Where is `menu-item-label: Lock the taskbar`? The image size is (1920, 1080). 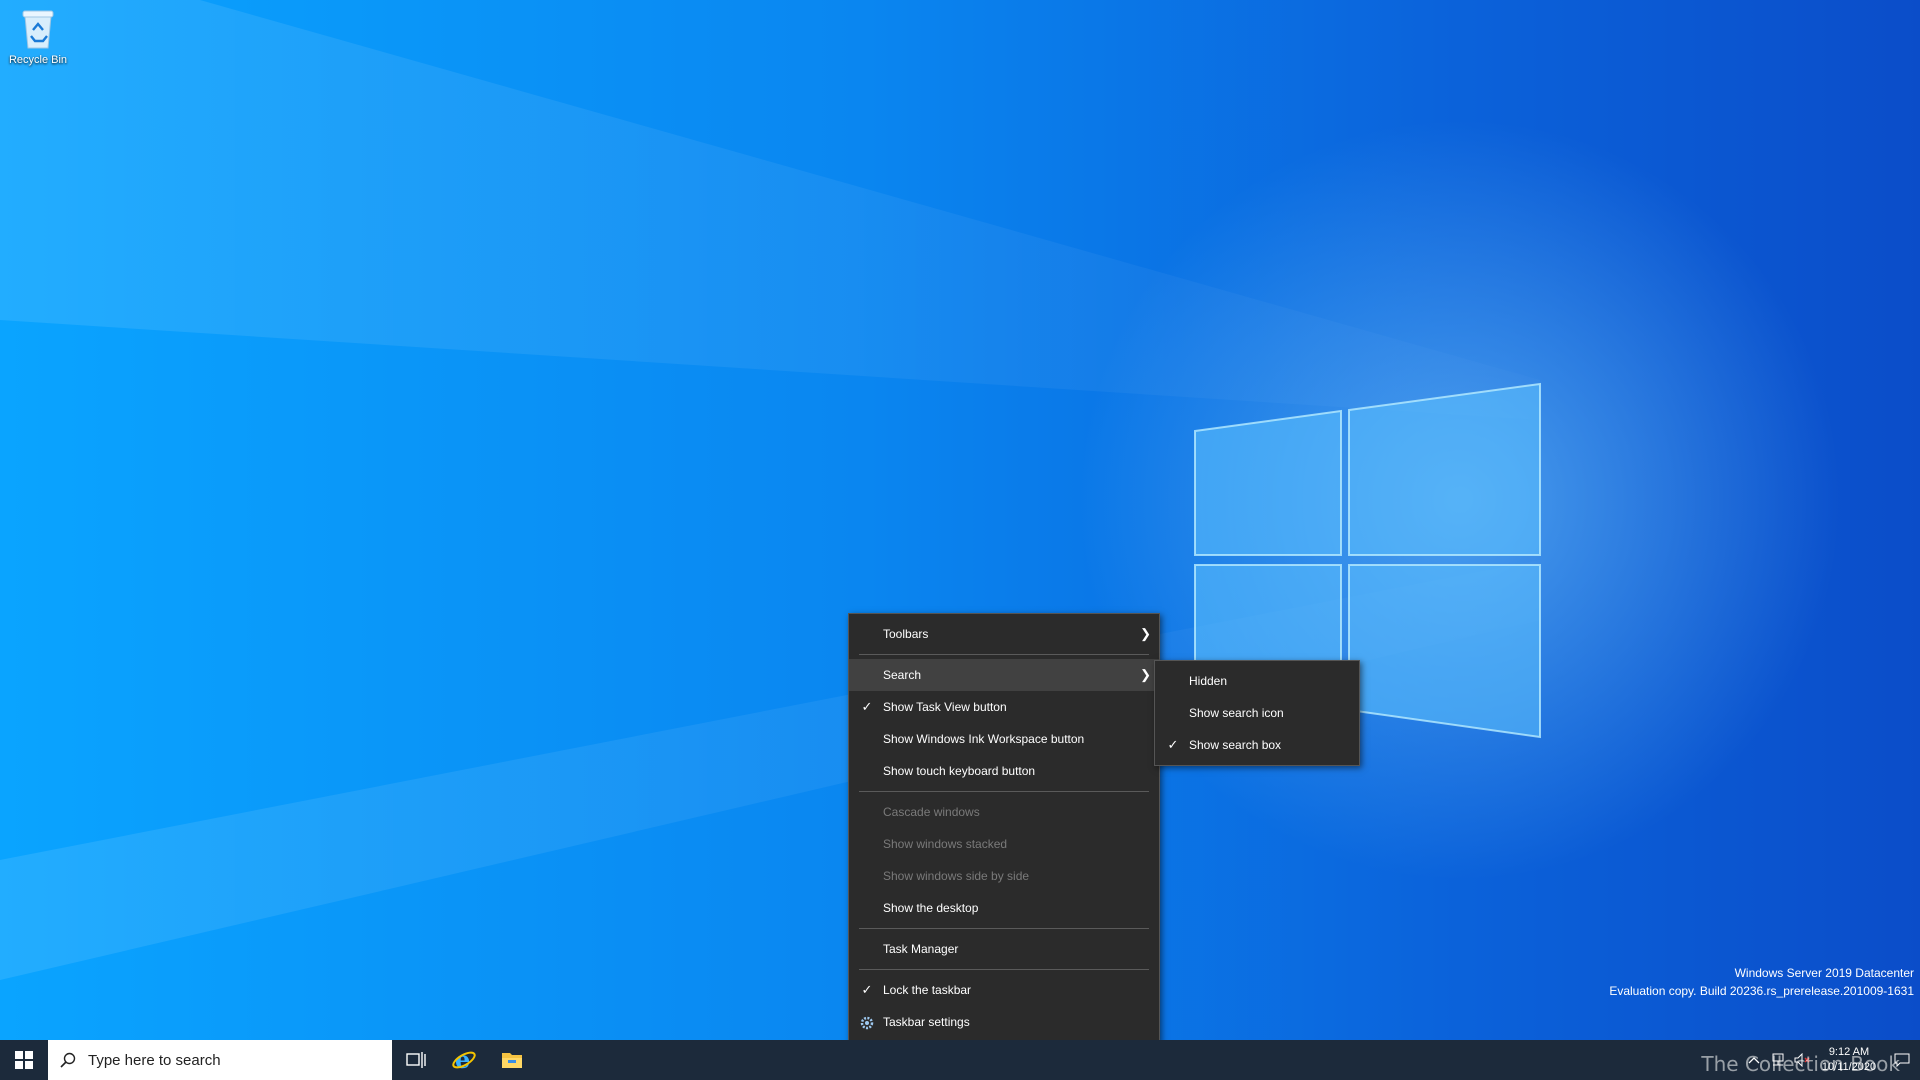 menu-item-label: Lock the taskbar is located at coordinates (927, 990).